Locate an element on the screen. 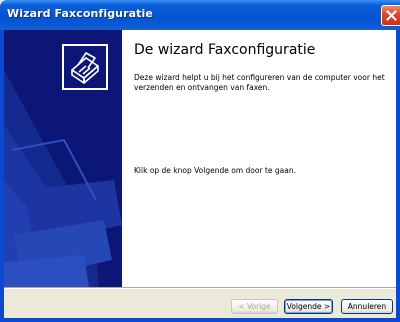  window-frame-right is located at coordinates (398, 176).